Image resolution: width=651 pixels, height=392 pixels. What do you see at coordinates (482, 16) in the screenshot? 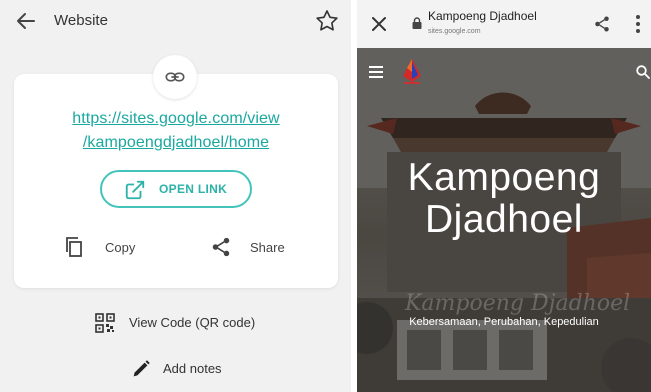
I see `site-title: Kampoeng Djadhoel` at bounding box center [482, 16].